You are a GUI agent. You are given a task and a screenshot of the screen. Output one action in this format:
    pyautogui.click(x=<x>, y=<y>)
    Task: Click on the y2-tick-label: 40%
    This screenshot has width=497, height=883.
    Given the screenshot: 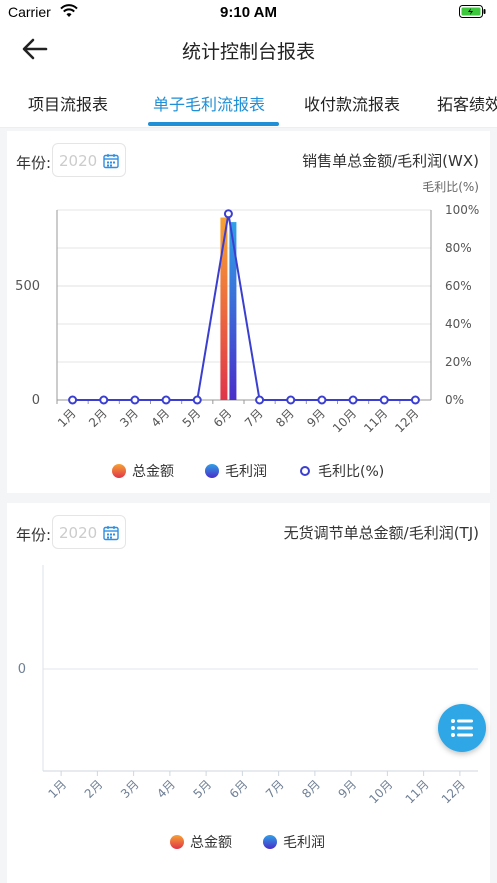 What is the action you would take?
    pyautogui.click(x=458, y=324)
    